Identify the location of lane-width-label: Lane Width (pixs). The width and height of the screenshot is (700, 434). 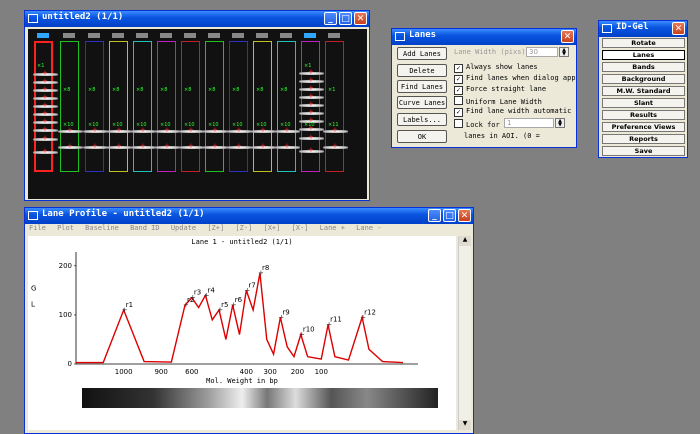
(490, 52).